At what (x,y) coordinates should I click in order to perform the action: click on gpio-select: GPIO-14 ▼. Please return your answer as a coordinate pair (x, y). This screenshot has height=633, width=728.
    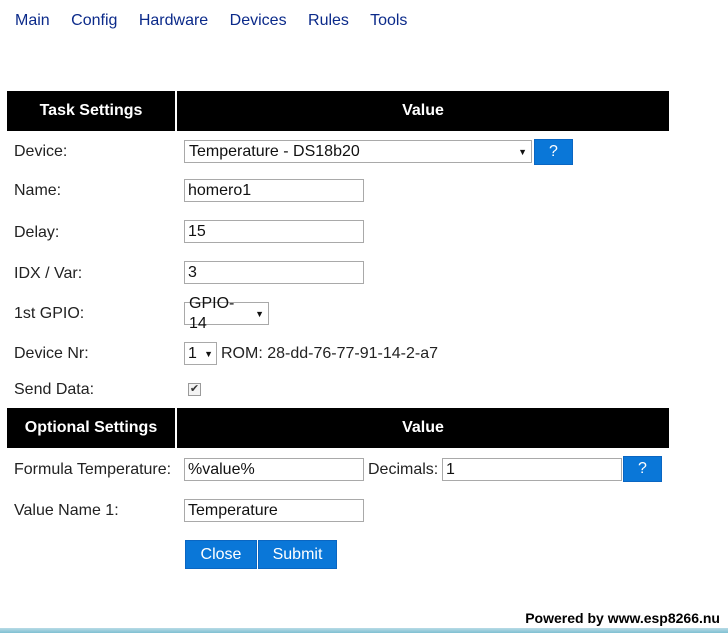
    Looking at the image, I should click on (226, 313).